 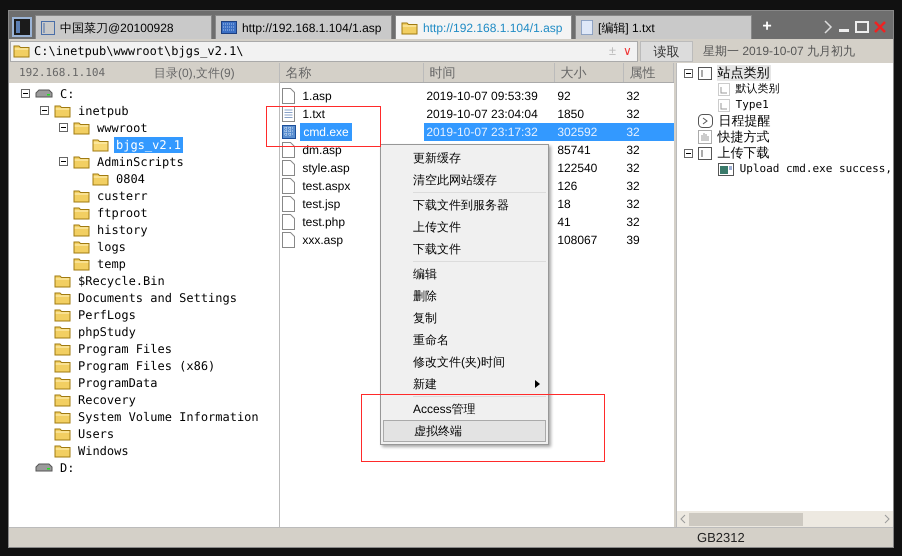 What do you see at coordinates (564, 204) in the screenshot?
I see `file-size: 18` at bounding box center [564, 204].